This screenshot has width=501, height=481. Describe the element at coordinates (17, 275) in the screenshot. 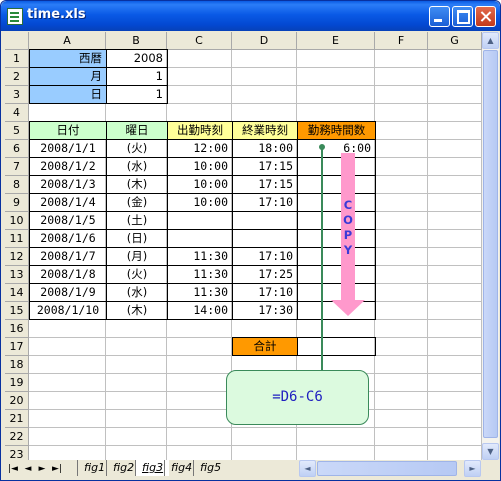

I see `row-header: 13` at that location.